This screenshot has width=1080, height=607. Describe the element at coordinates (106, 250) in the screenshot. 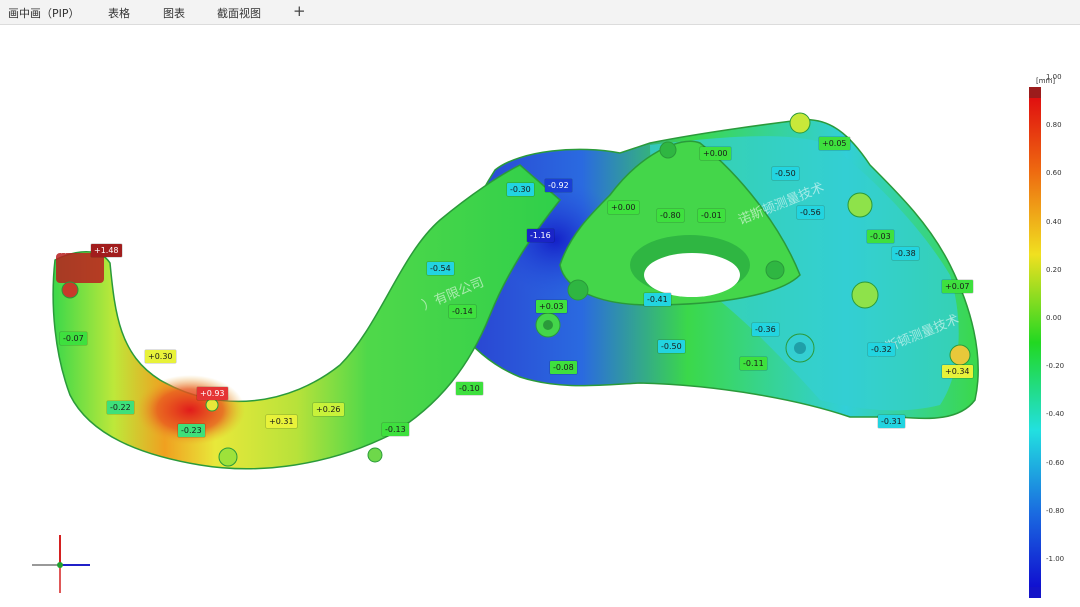

I see `deviation-callout-label: +1.48` at that location.